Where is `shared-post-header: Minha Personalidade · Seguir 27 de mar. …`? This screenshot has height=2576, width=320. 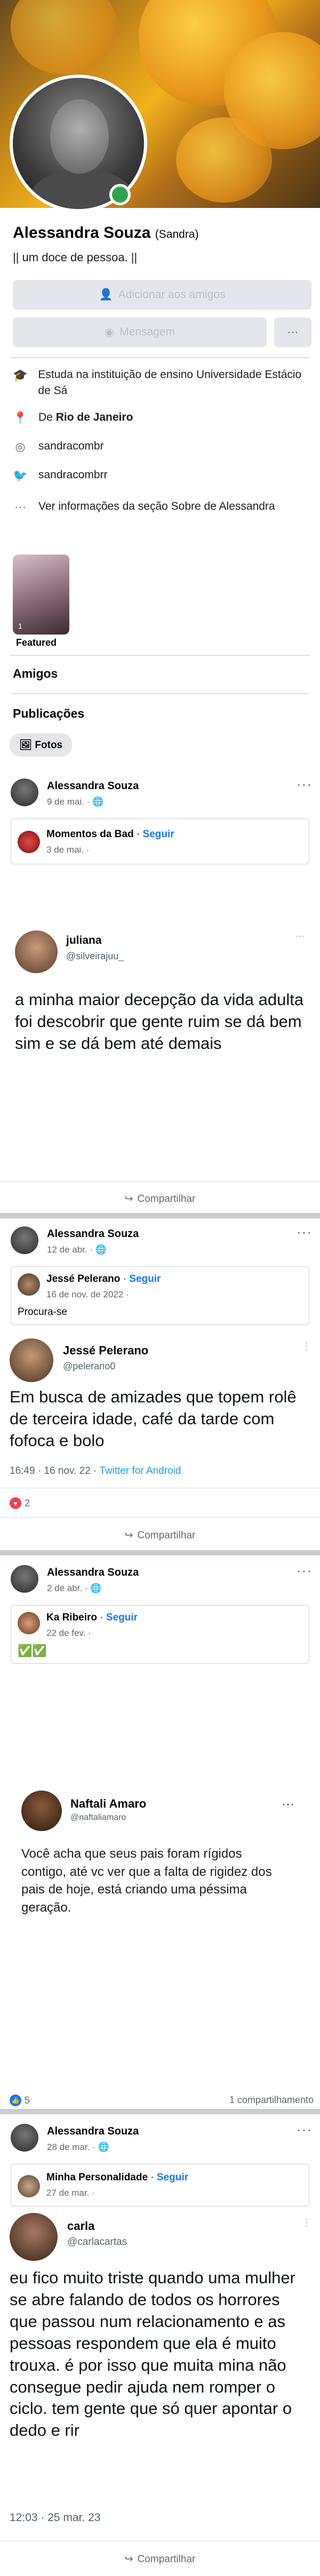 shared-post-header: Minha Personalidade · Seguir 27 de mar. … is located at coordinates (160, 2185).